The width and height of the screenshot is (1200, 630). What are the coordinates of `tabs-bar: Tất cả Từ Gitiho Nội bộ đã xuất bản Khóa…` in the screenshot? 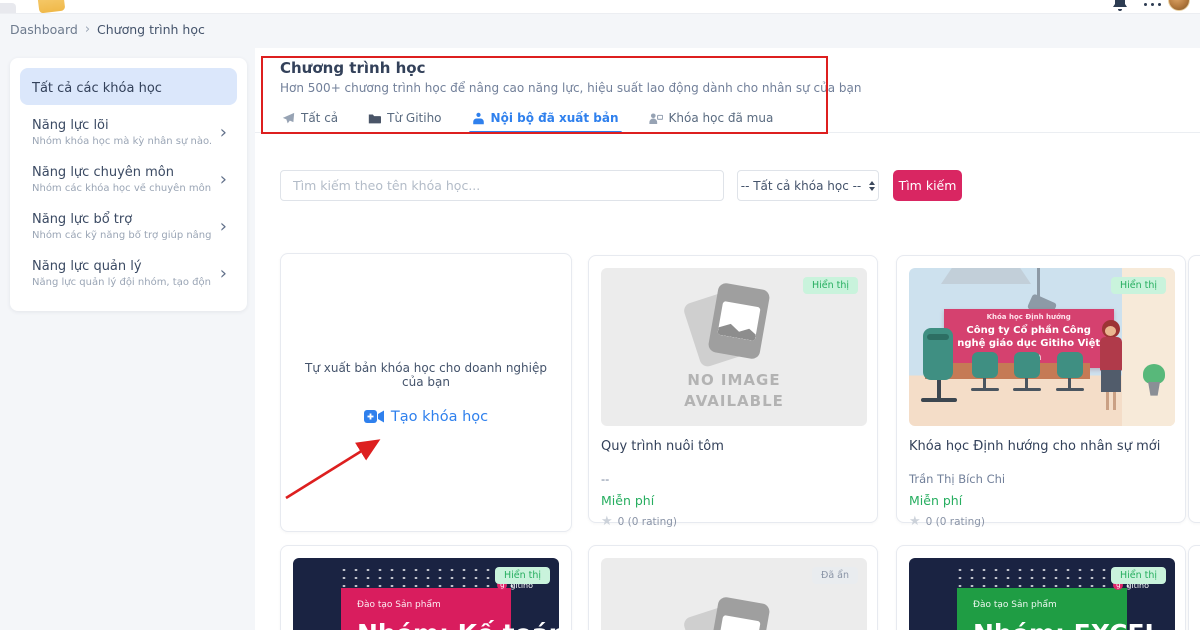 It's located at (727, 119).